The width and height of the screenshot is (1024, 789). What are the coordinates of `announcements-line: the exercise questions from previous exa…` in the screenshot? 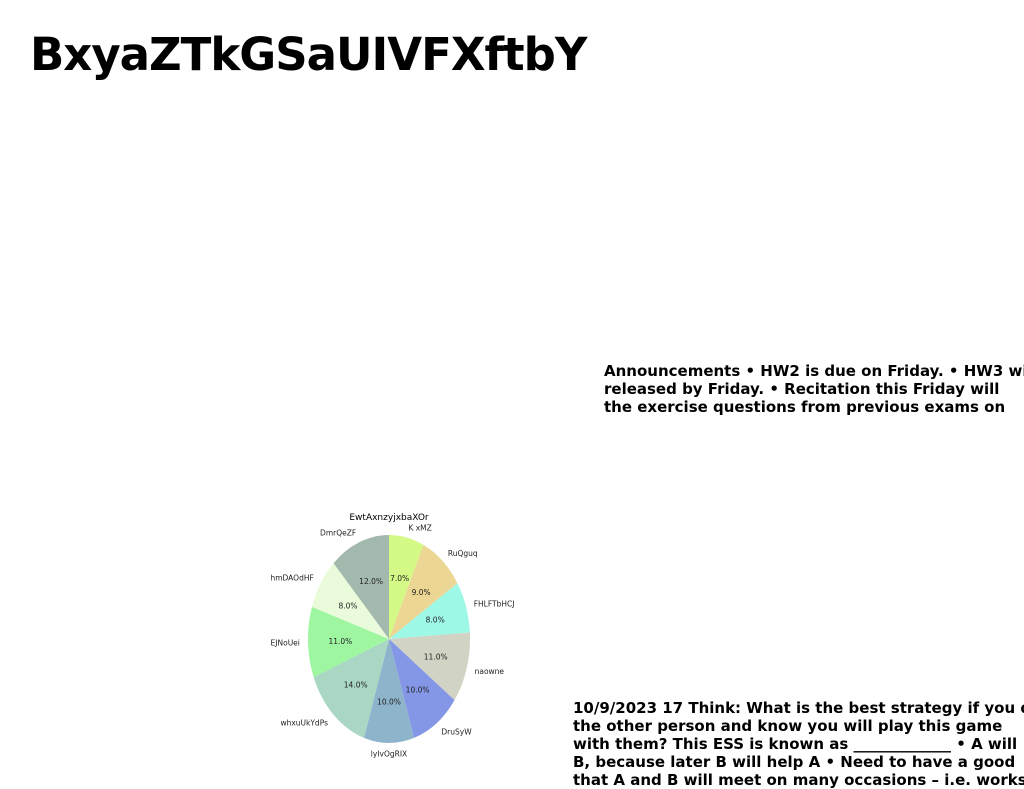 It's located at (805, 407).